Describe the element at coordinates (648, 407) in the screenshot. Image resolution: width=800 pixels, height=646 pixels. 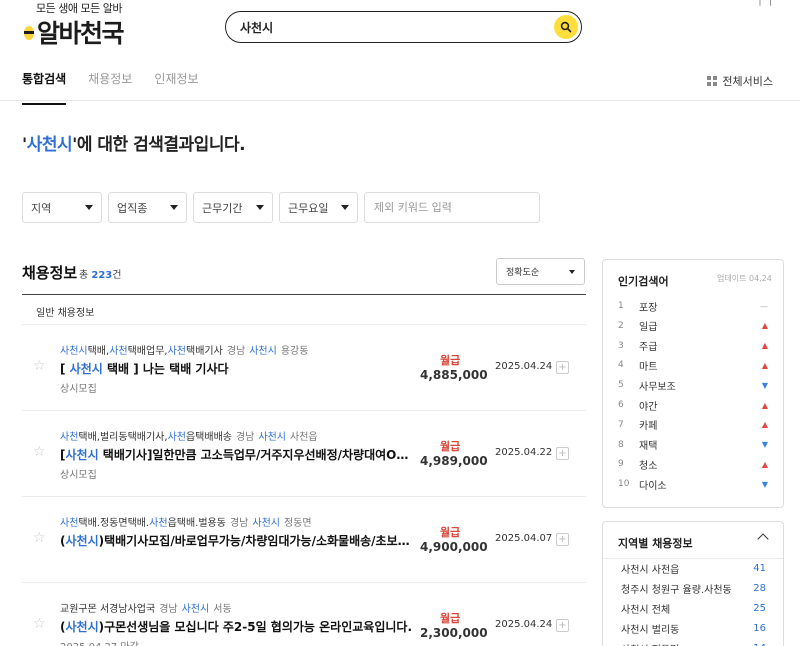
I see `keyword-label: 야간` at that location.